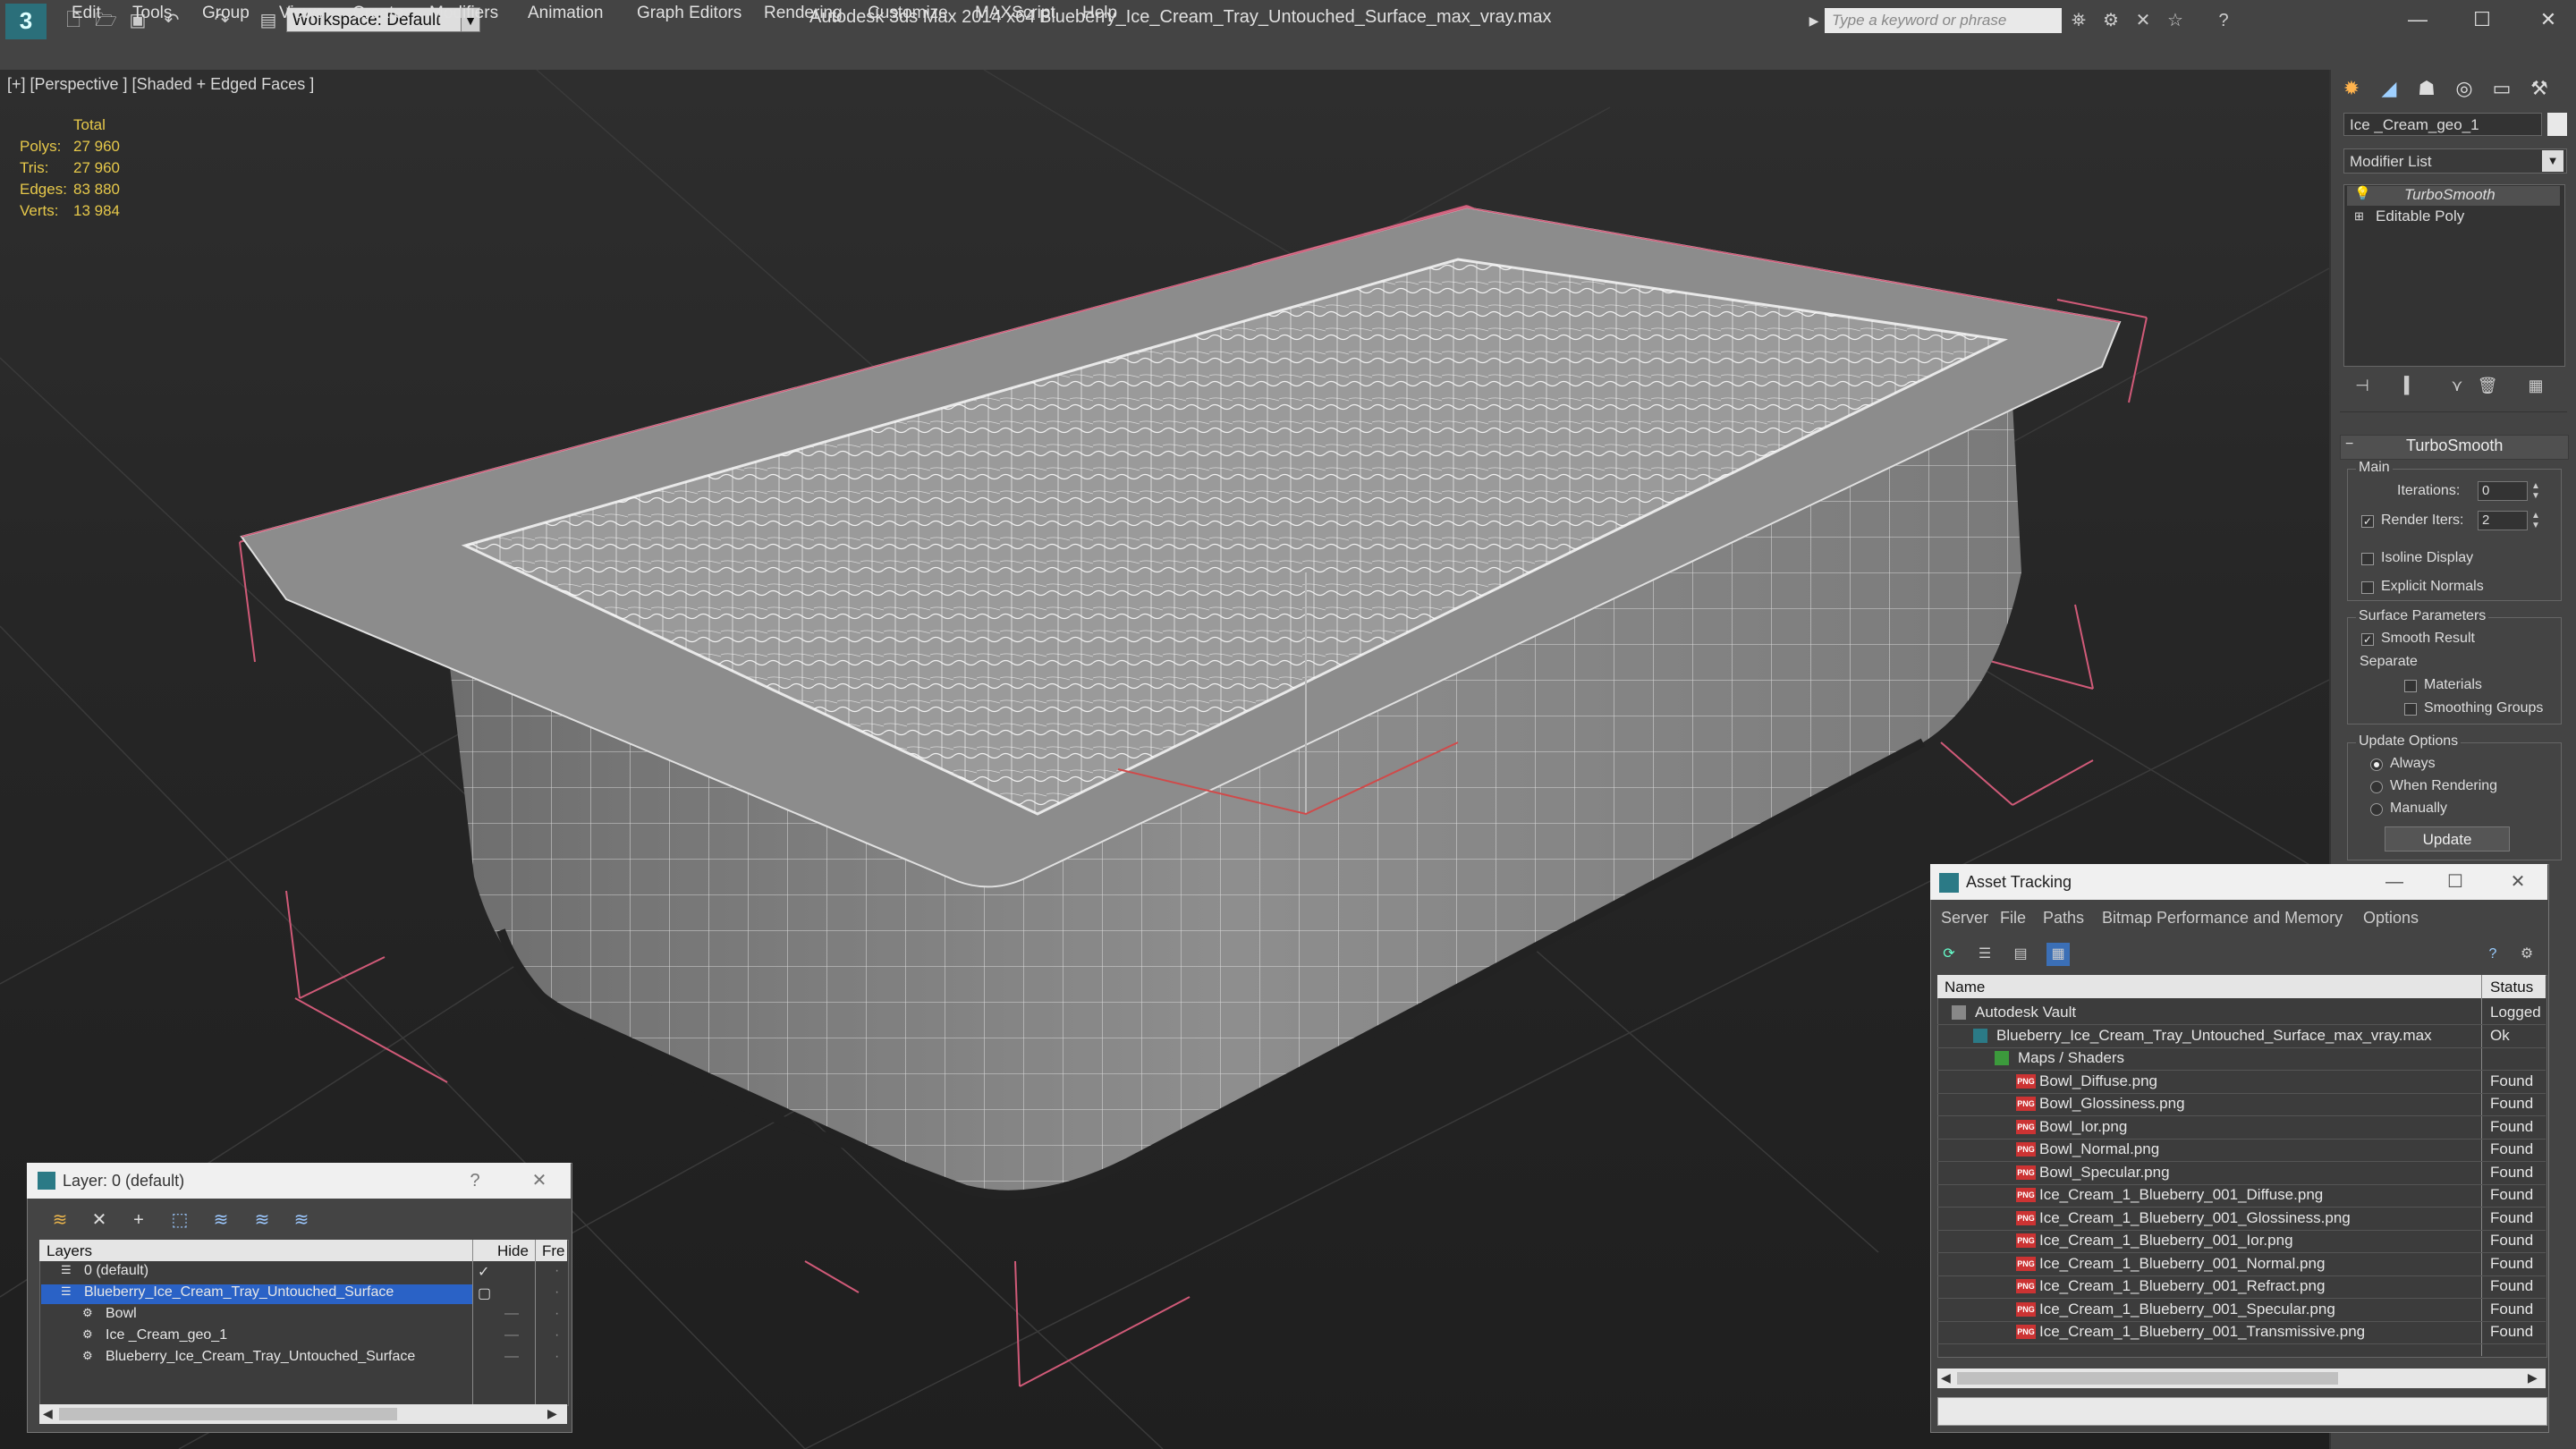  Describe the element at coordinates (2455, 161) in the screenshot. I see `modifier-list-dropdown: Modifier List` at that location.